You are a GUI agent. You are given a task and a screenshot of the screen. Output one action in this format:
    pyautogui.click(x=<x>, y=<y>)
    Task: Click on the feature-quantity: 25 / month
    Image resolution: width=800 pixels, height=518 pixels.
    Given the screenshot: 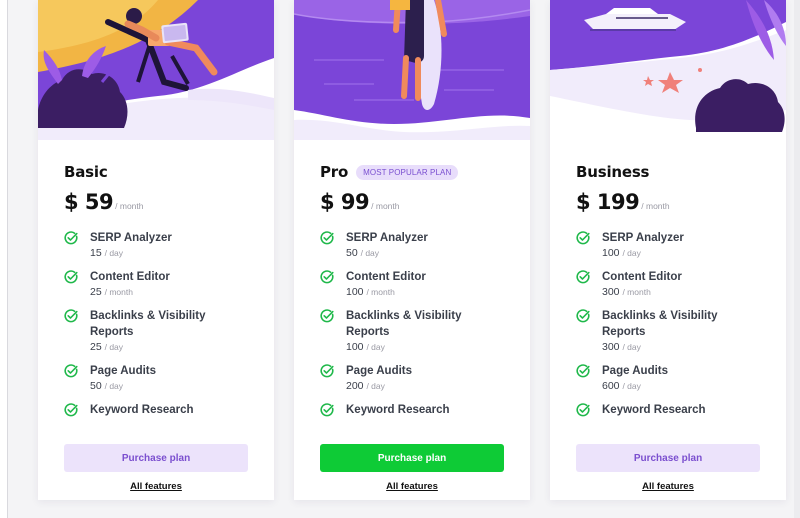 What is the action you would take?
    pyautogui.click(x=130, y=292)
    